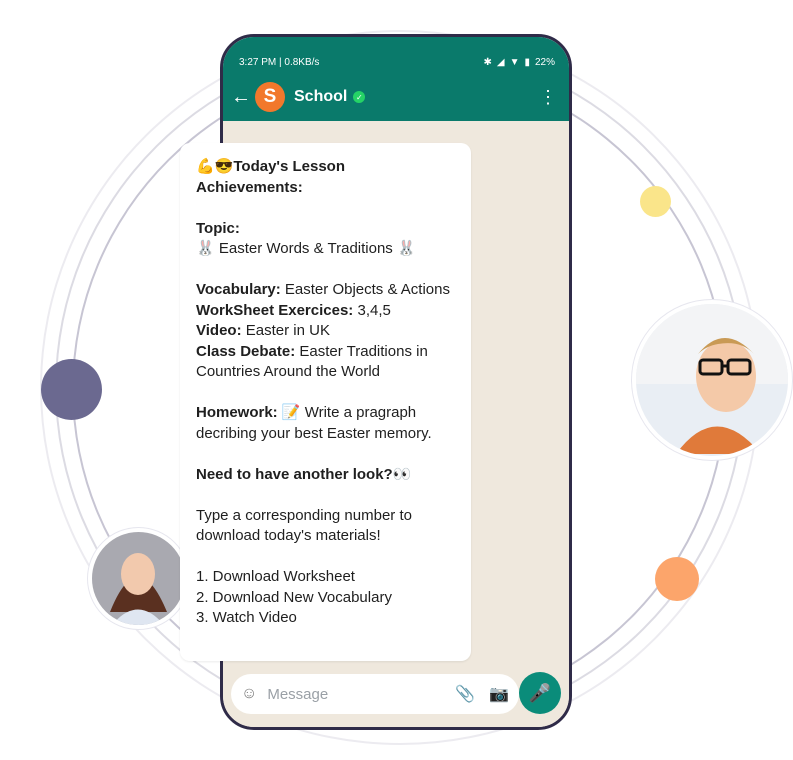 This screenshot has height=760, width=793. What do you see at coordinates (325, 598) in the screenshot?
I see `message-option-2: 2. Download New Vocabulary` at bounding box center [325, 598].